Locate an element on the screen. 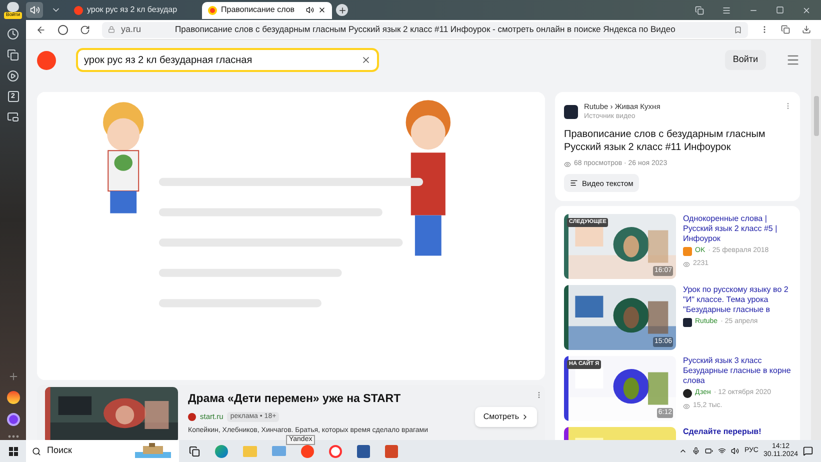  browser-tab: Правописание слов is located at coordinates (267, 10).